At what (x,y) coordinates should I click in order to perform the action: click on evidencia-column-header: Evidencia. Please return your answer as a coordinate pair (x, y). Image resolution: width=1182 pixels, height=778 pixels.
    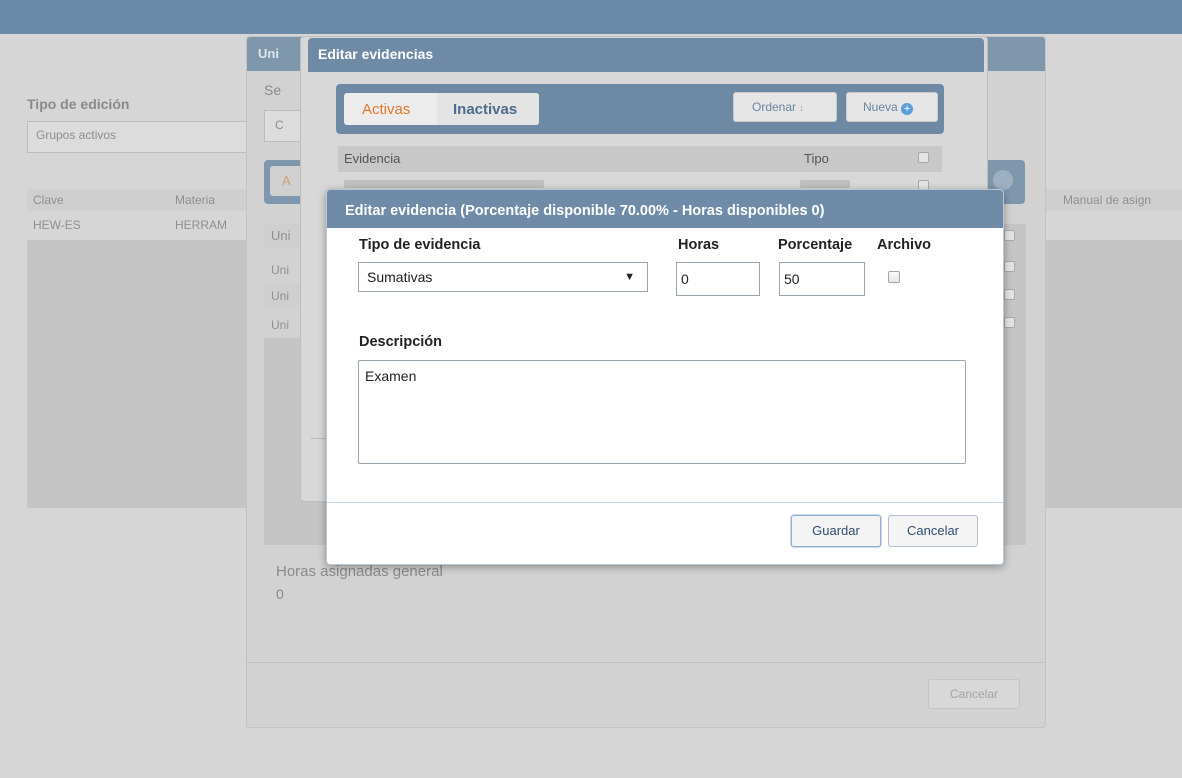
    Looking at the image, I should click on (372, 158).